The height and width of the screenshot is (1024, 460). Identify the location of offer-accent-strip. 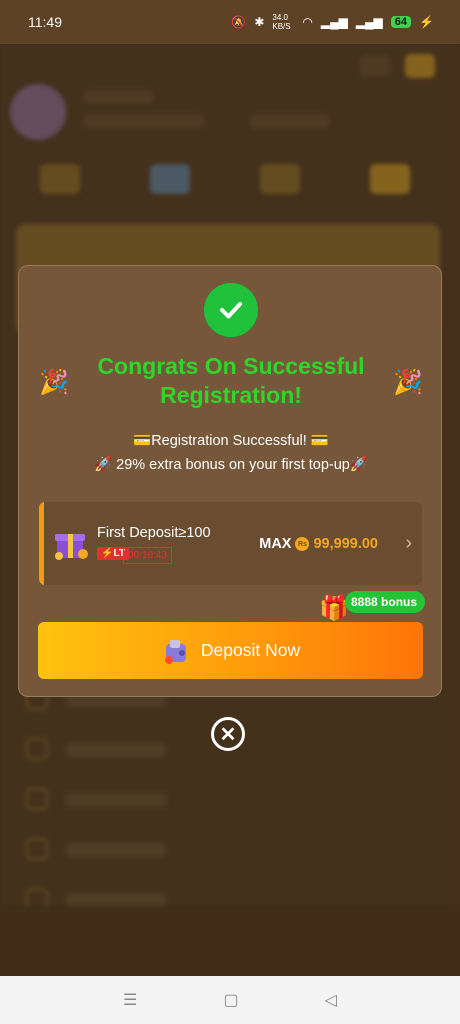
(41, 543).